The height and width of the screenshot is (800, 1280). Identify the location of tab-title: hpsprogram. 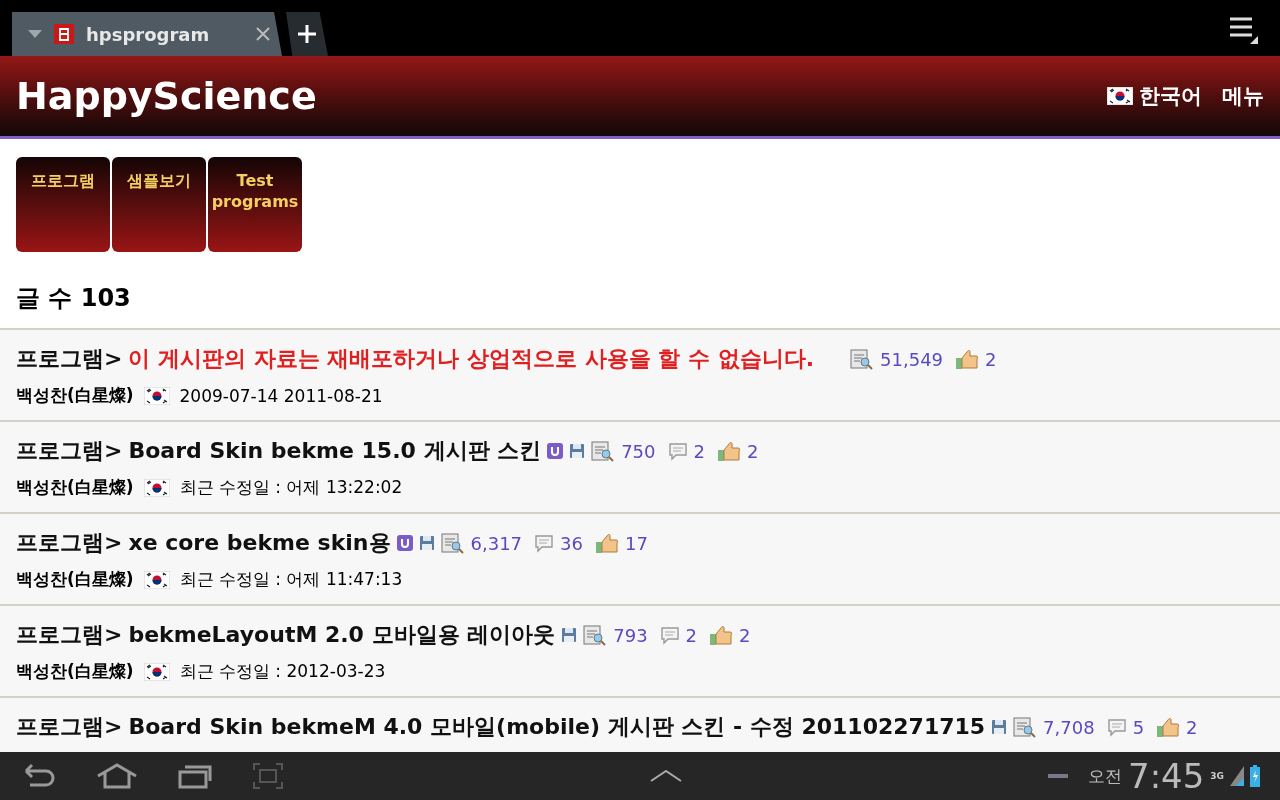
(148, 34).